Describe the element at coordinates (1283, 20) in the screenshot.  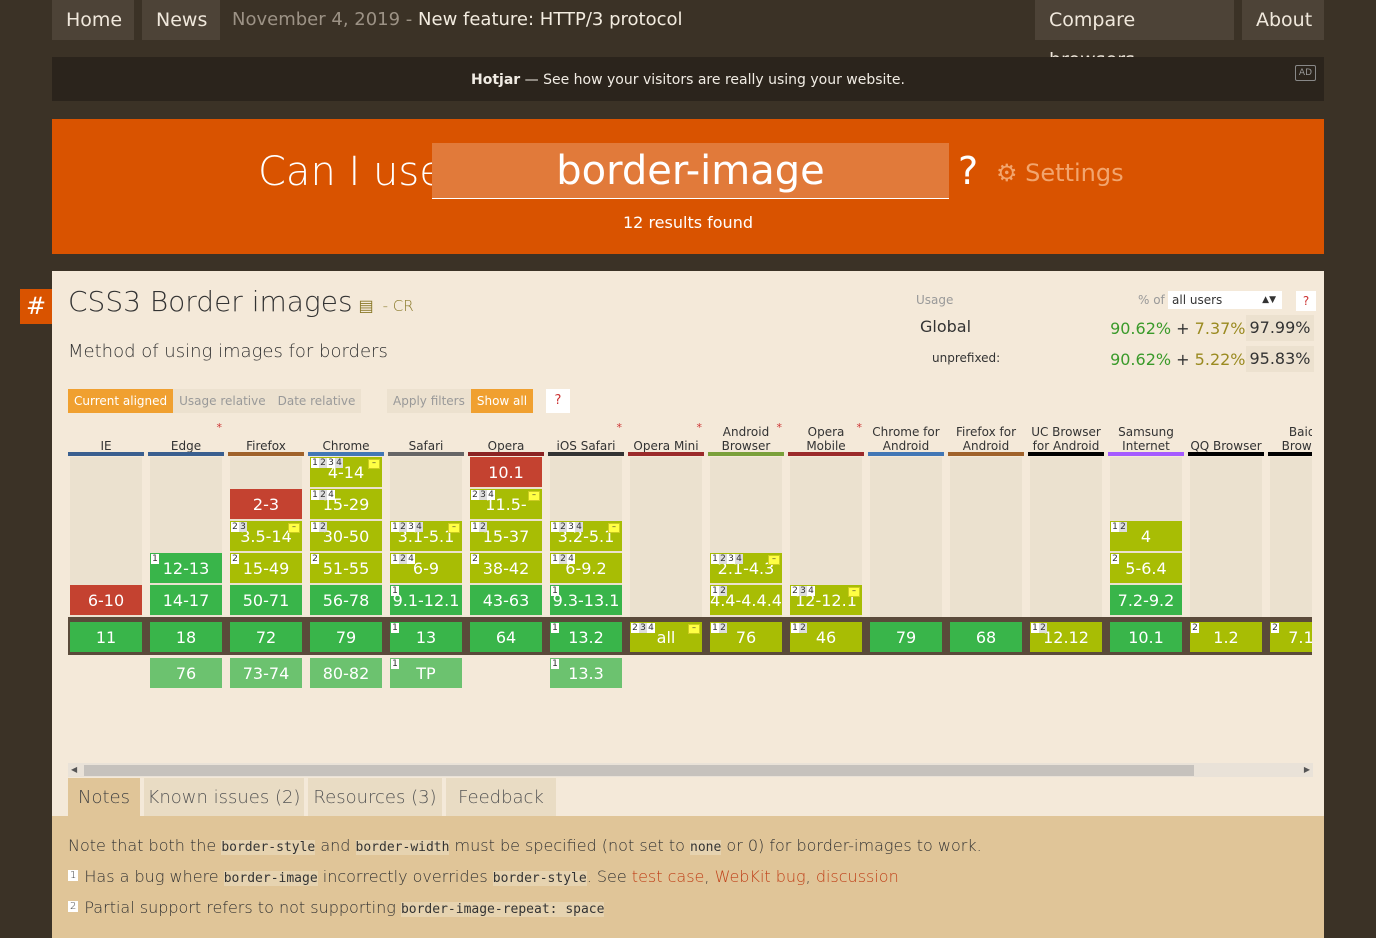
I see `nav-about: About` at that location.